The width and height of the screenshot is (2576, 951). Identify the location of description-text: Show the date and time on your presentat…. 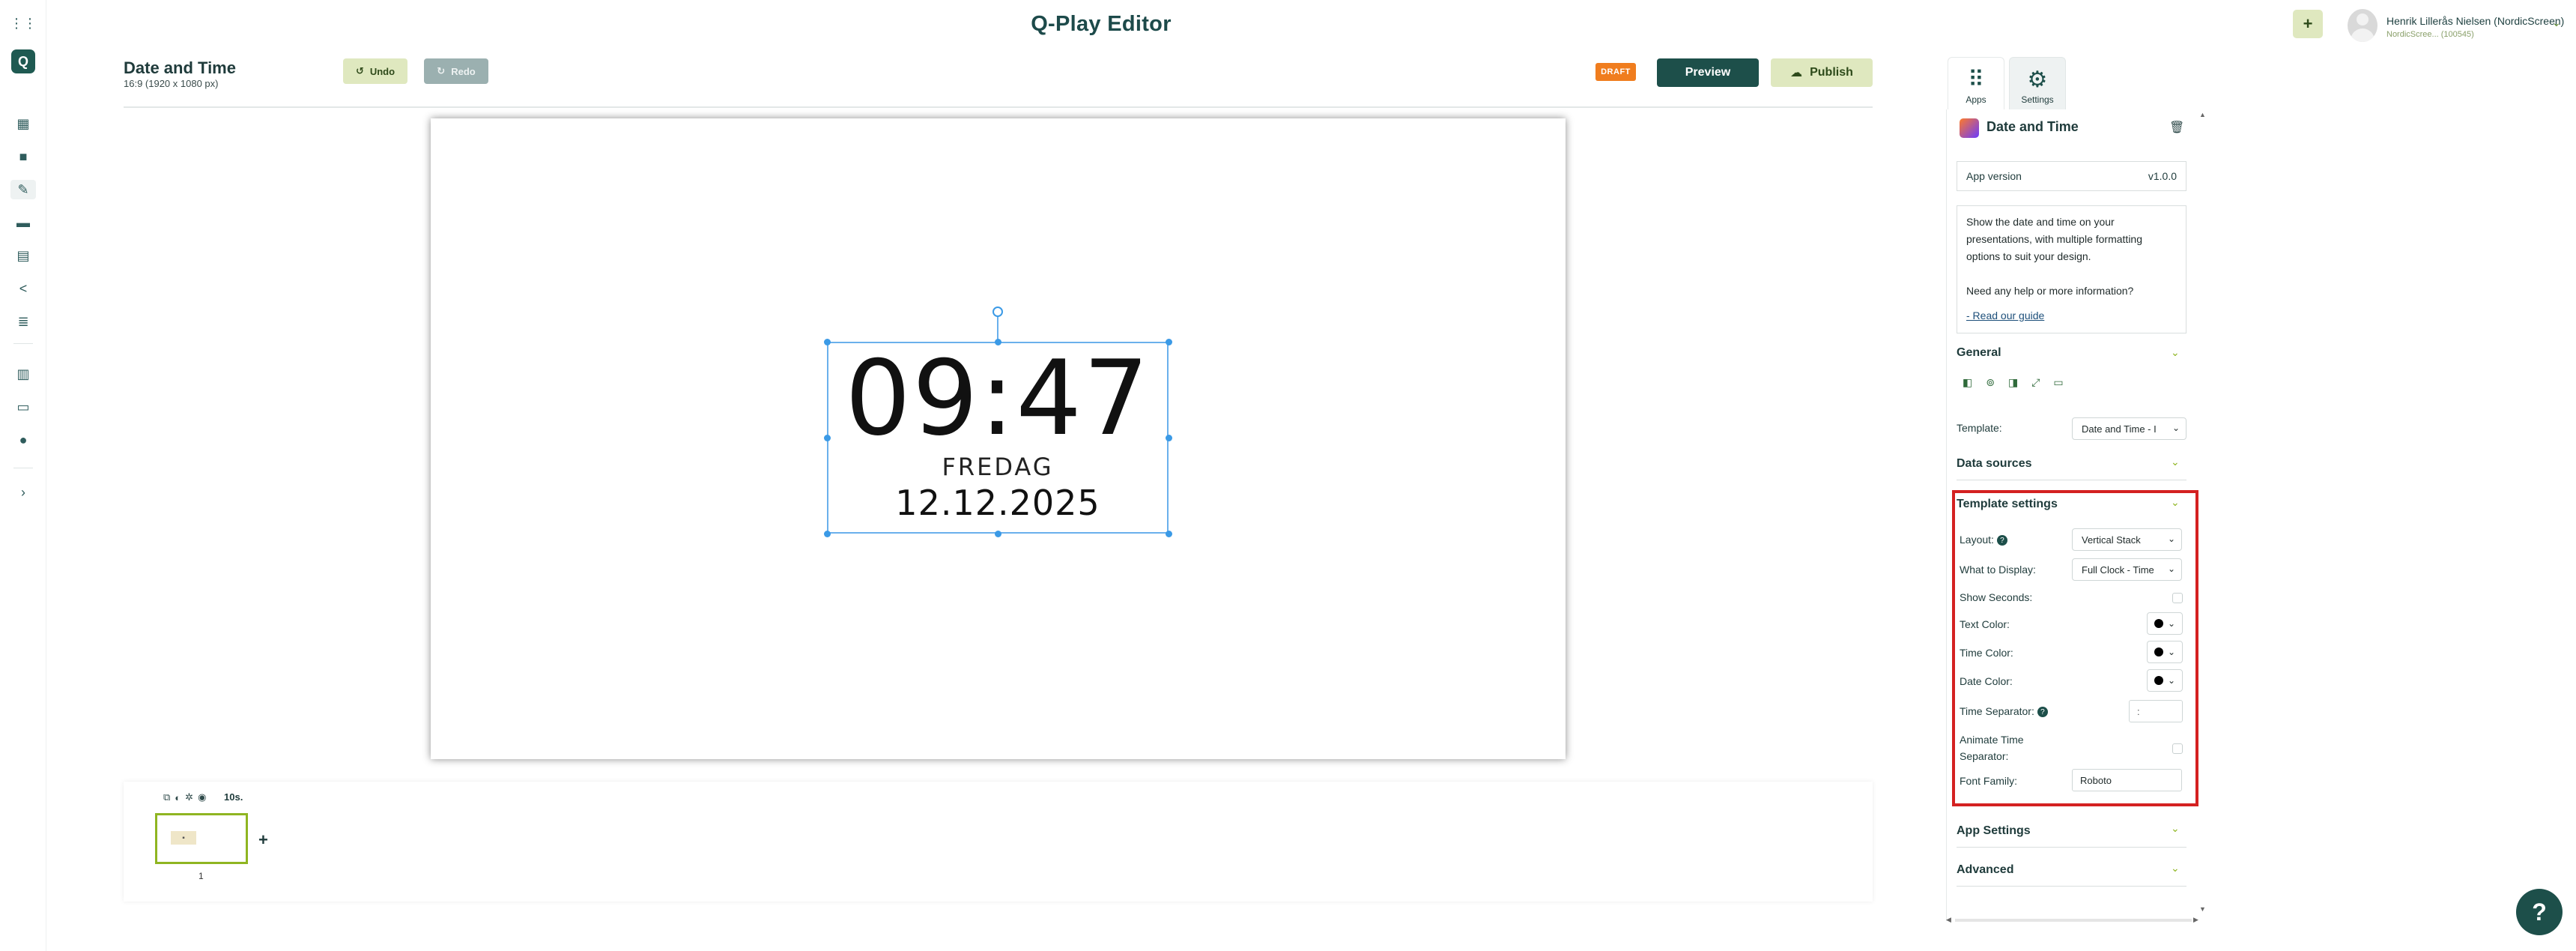
(2054, 239).